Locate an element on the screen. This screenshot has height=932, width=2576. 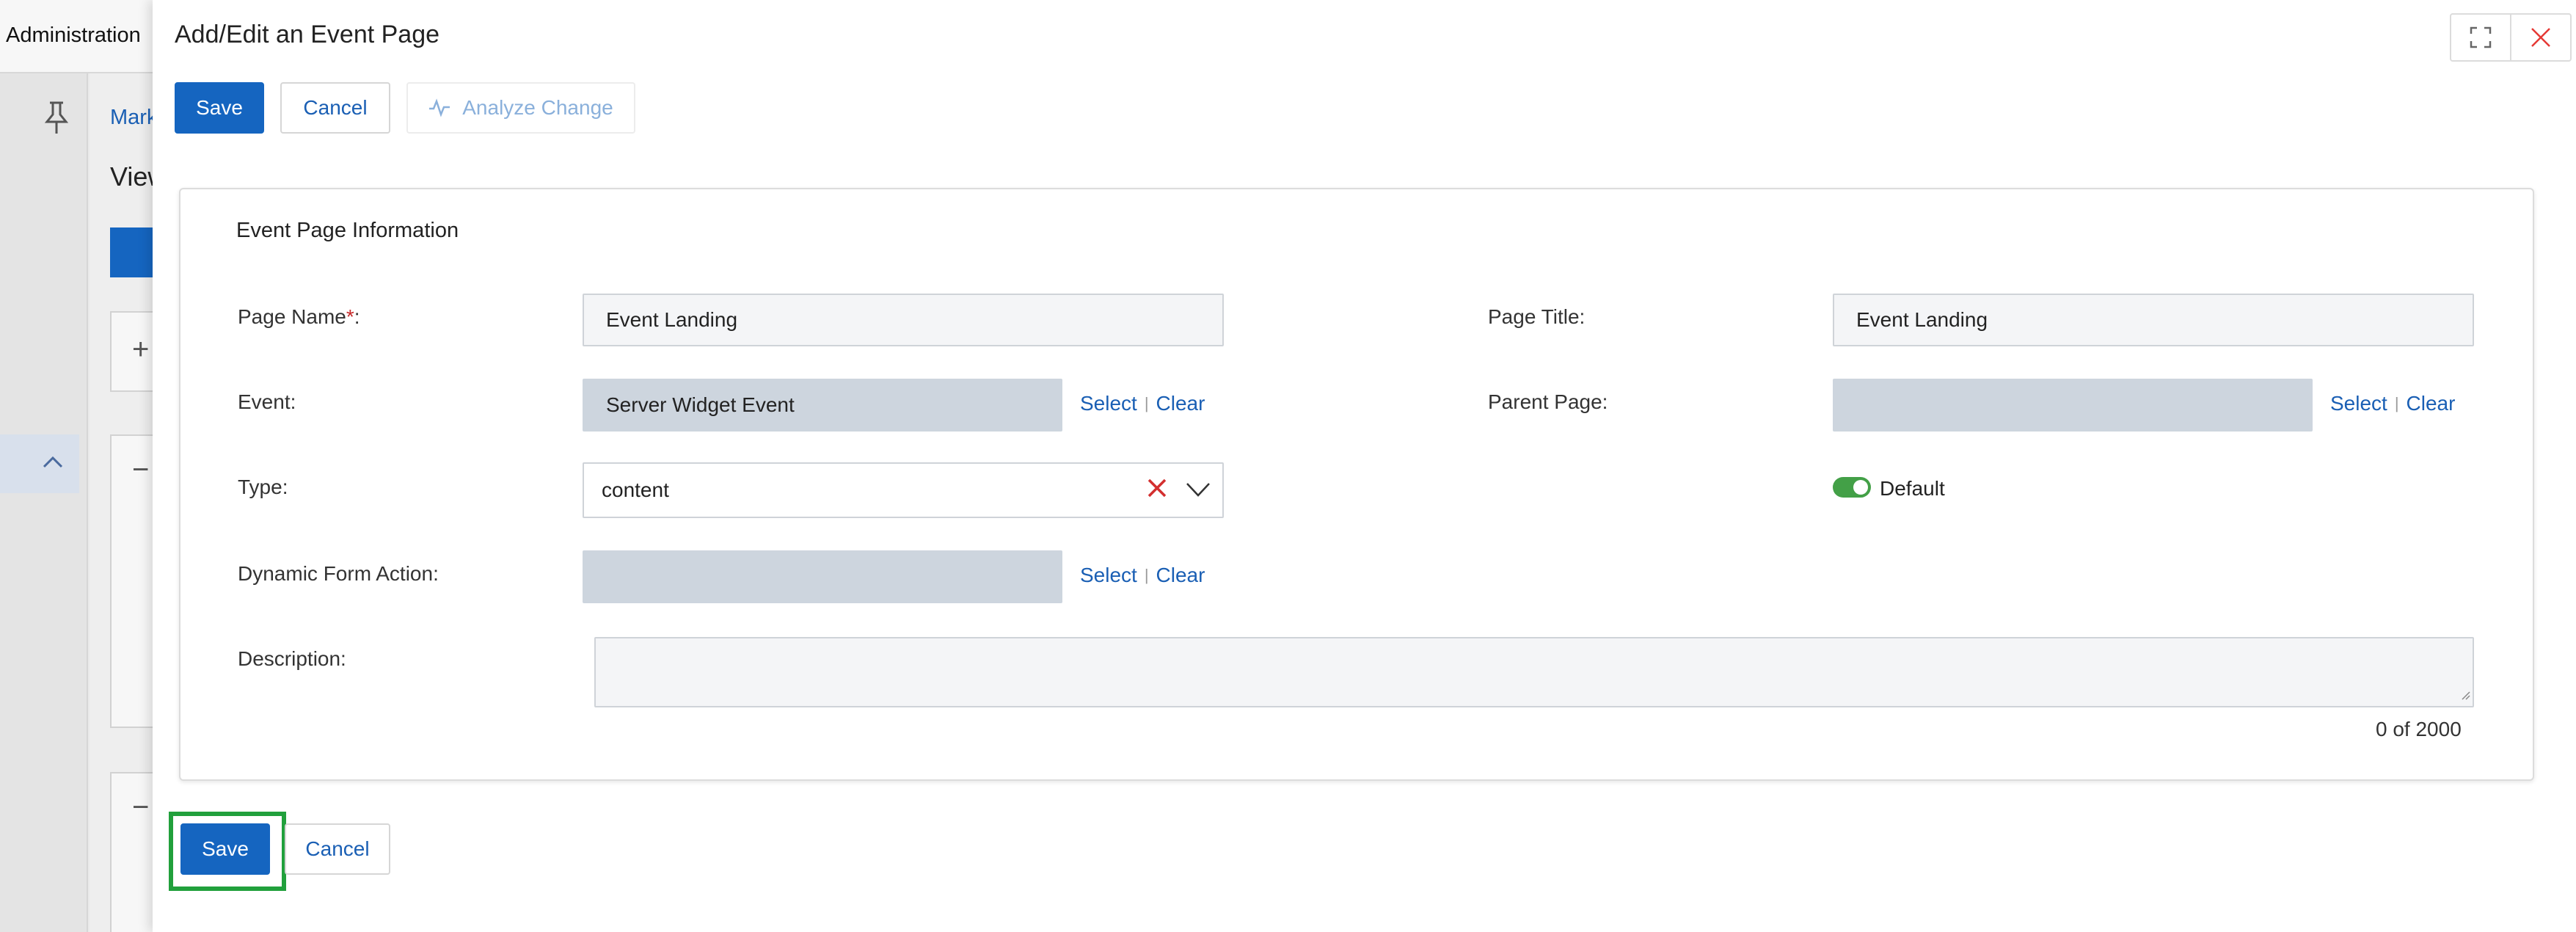
save-button-bottom: Save is located at coordinates (225, 849).